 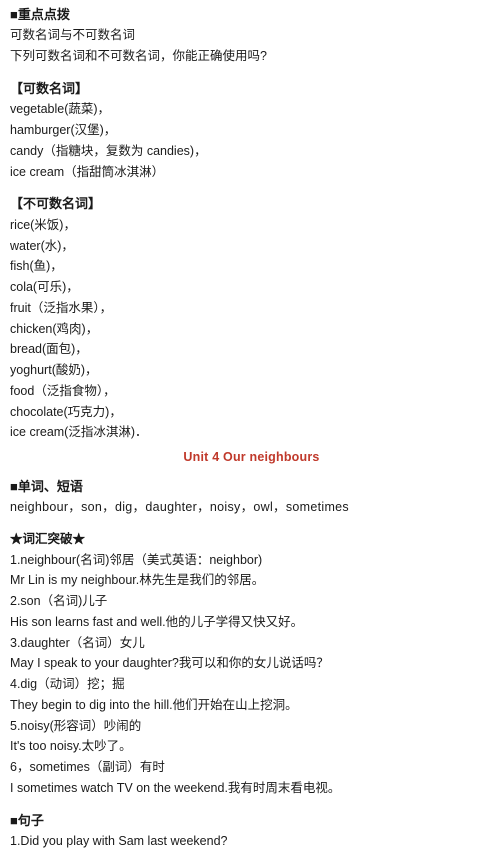 I want to click on vocab-example-5: It's too noisy.太吵了。, so click(x=71, y=746).